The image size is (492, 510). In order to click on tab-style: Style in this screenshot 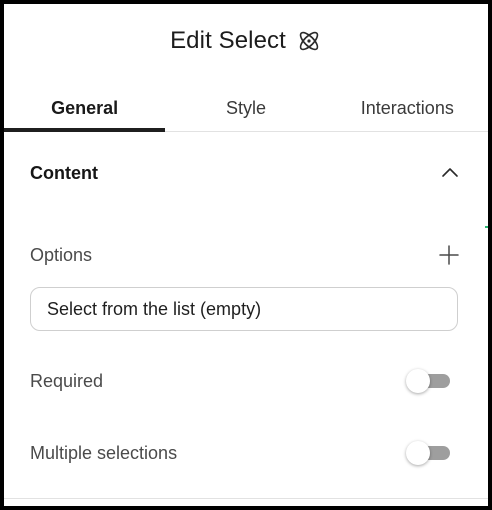, I will do `click(245, 108)`.